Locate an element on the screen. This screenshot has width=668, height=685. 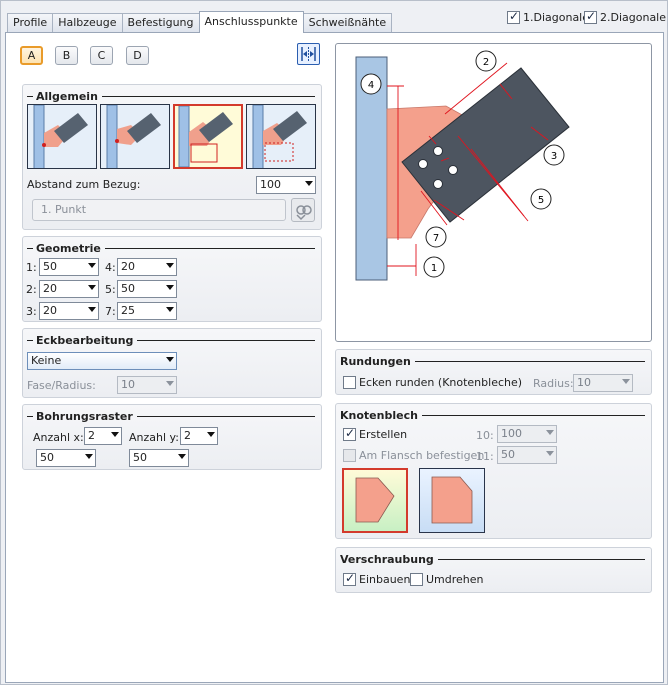
diagonal-1-option: 1.Diagonale is located at coordinates (548, 16).